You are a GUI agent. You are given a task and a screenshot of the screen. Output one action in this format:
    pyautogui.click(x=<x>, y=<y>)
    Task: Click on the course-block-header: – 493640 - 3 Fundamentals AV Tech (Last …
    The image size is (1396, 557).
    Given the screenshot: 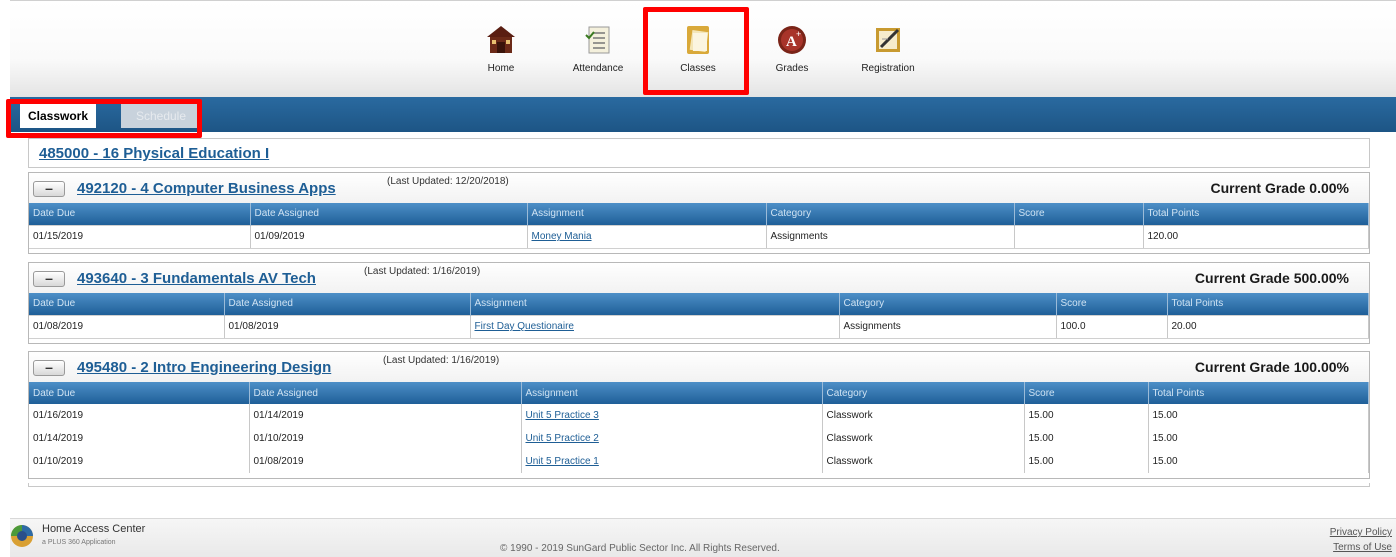 What is the action you would take?
    pyautogui.click(x=699, y=278)
    